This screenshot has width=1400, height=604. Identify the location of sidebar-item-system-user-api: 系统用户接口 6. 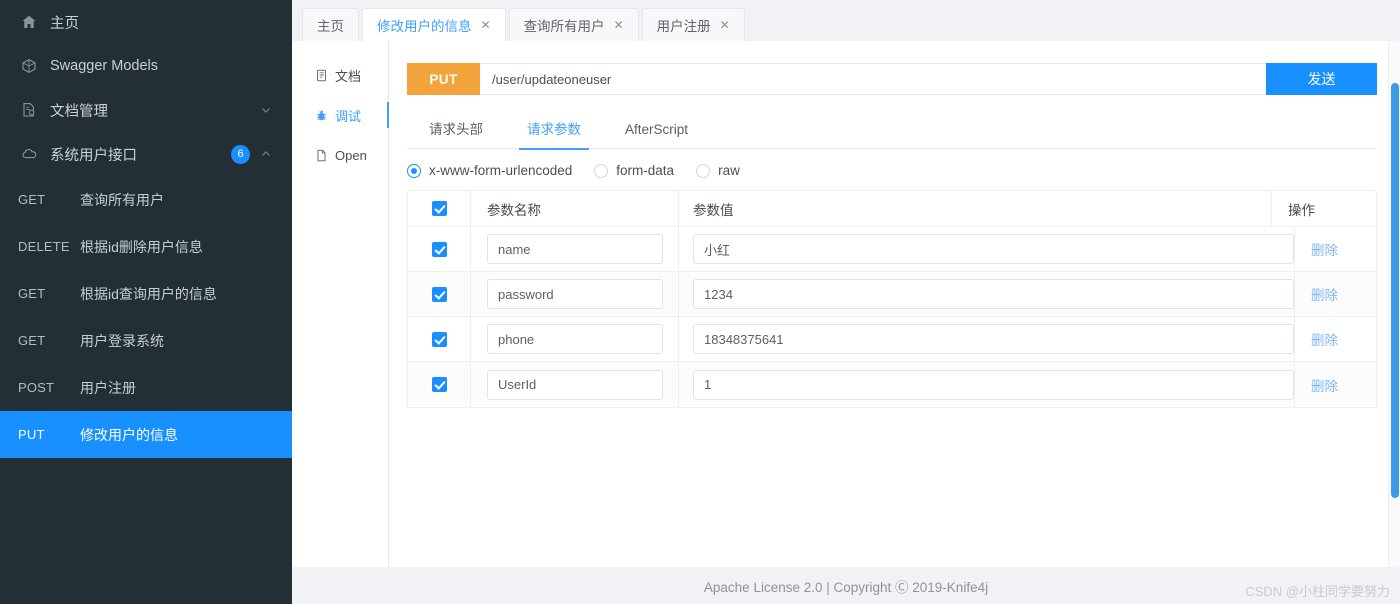
(146, 154).